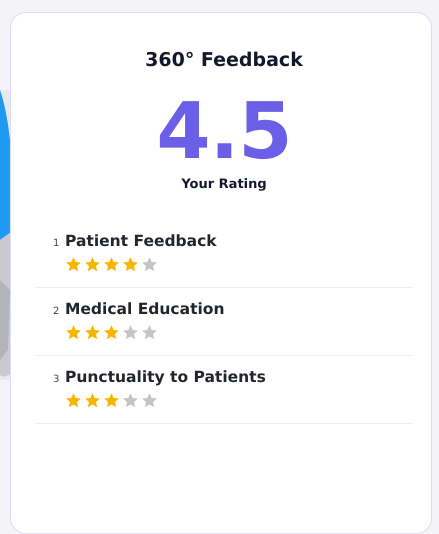 The height and width of the screenshot is (534, 439). I want to click on rating-score: 4.5, so click(224, 132).